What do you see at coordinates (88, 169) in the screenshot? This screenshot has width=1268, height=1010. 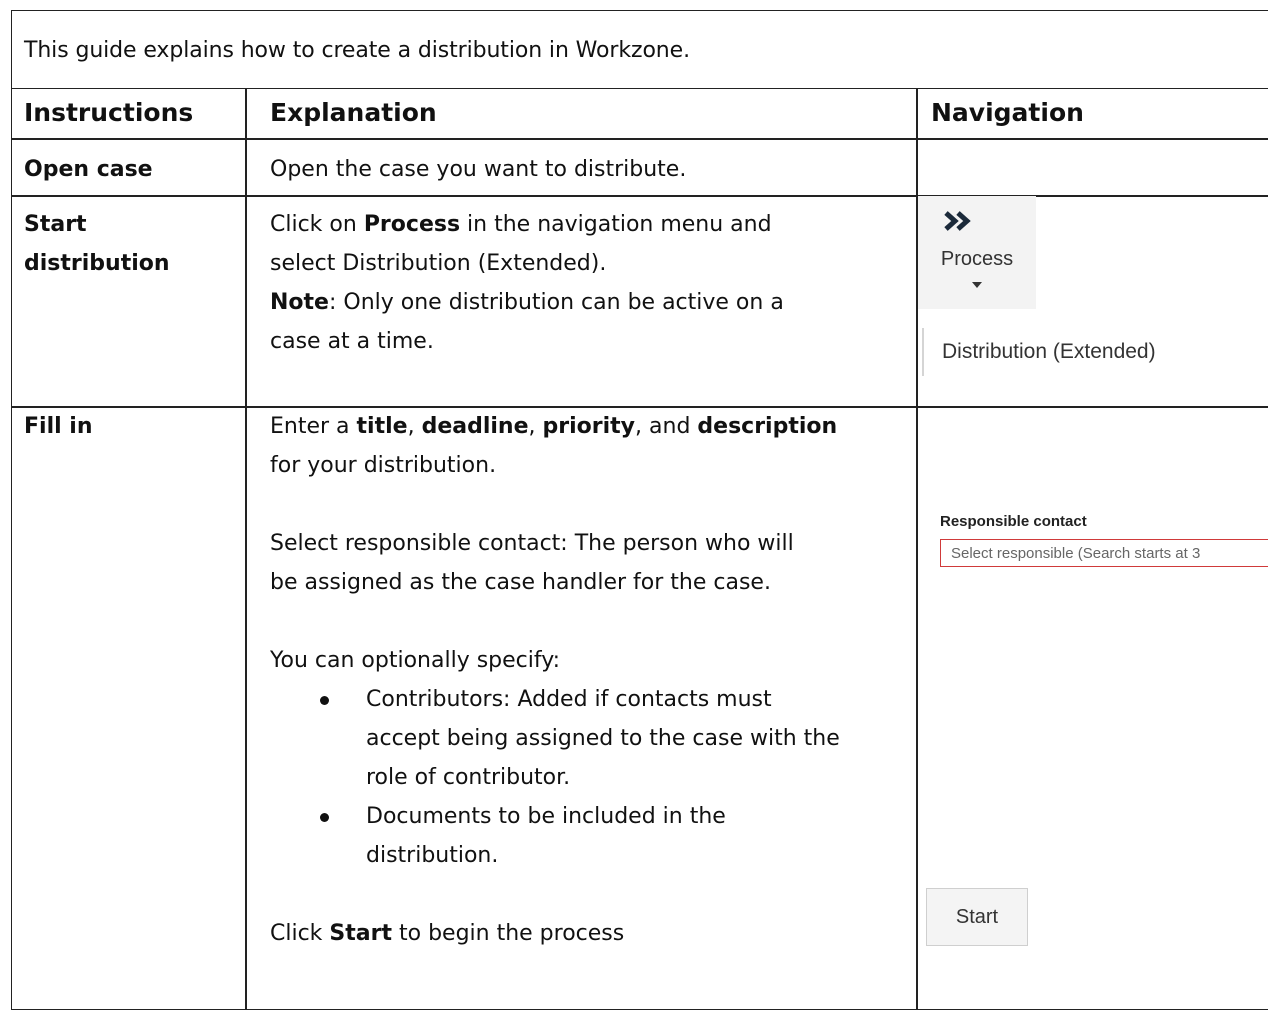 I see `instruction-open-case: Open case` at bounding box center [88, 169].